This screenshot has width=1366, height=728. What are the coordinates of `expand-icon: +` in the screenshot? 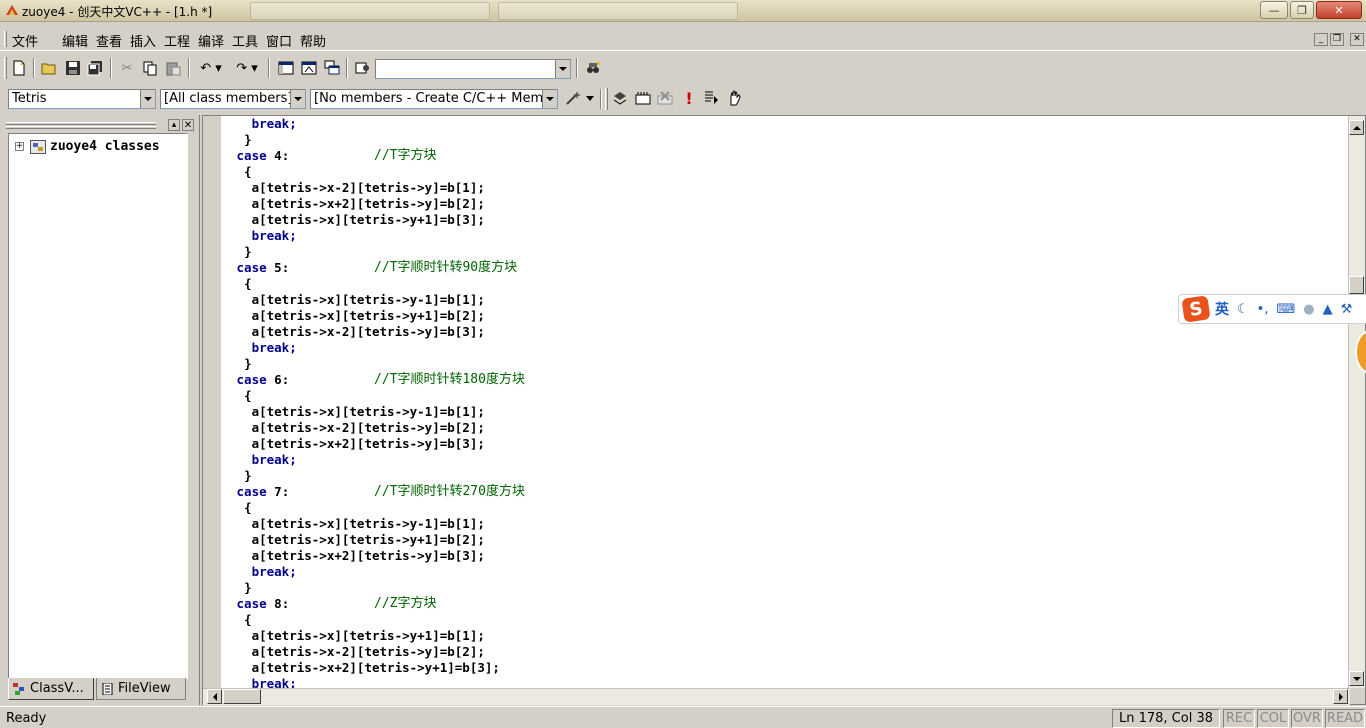 It's located at (19, 146).